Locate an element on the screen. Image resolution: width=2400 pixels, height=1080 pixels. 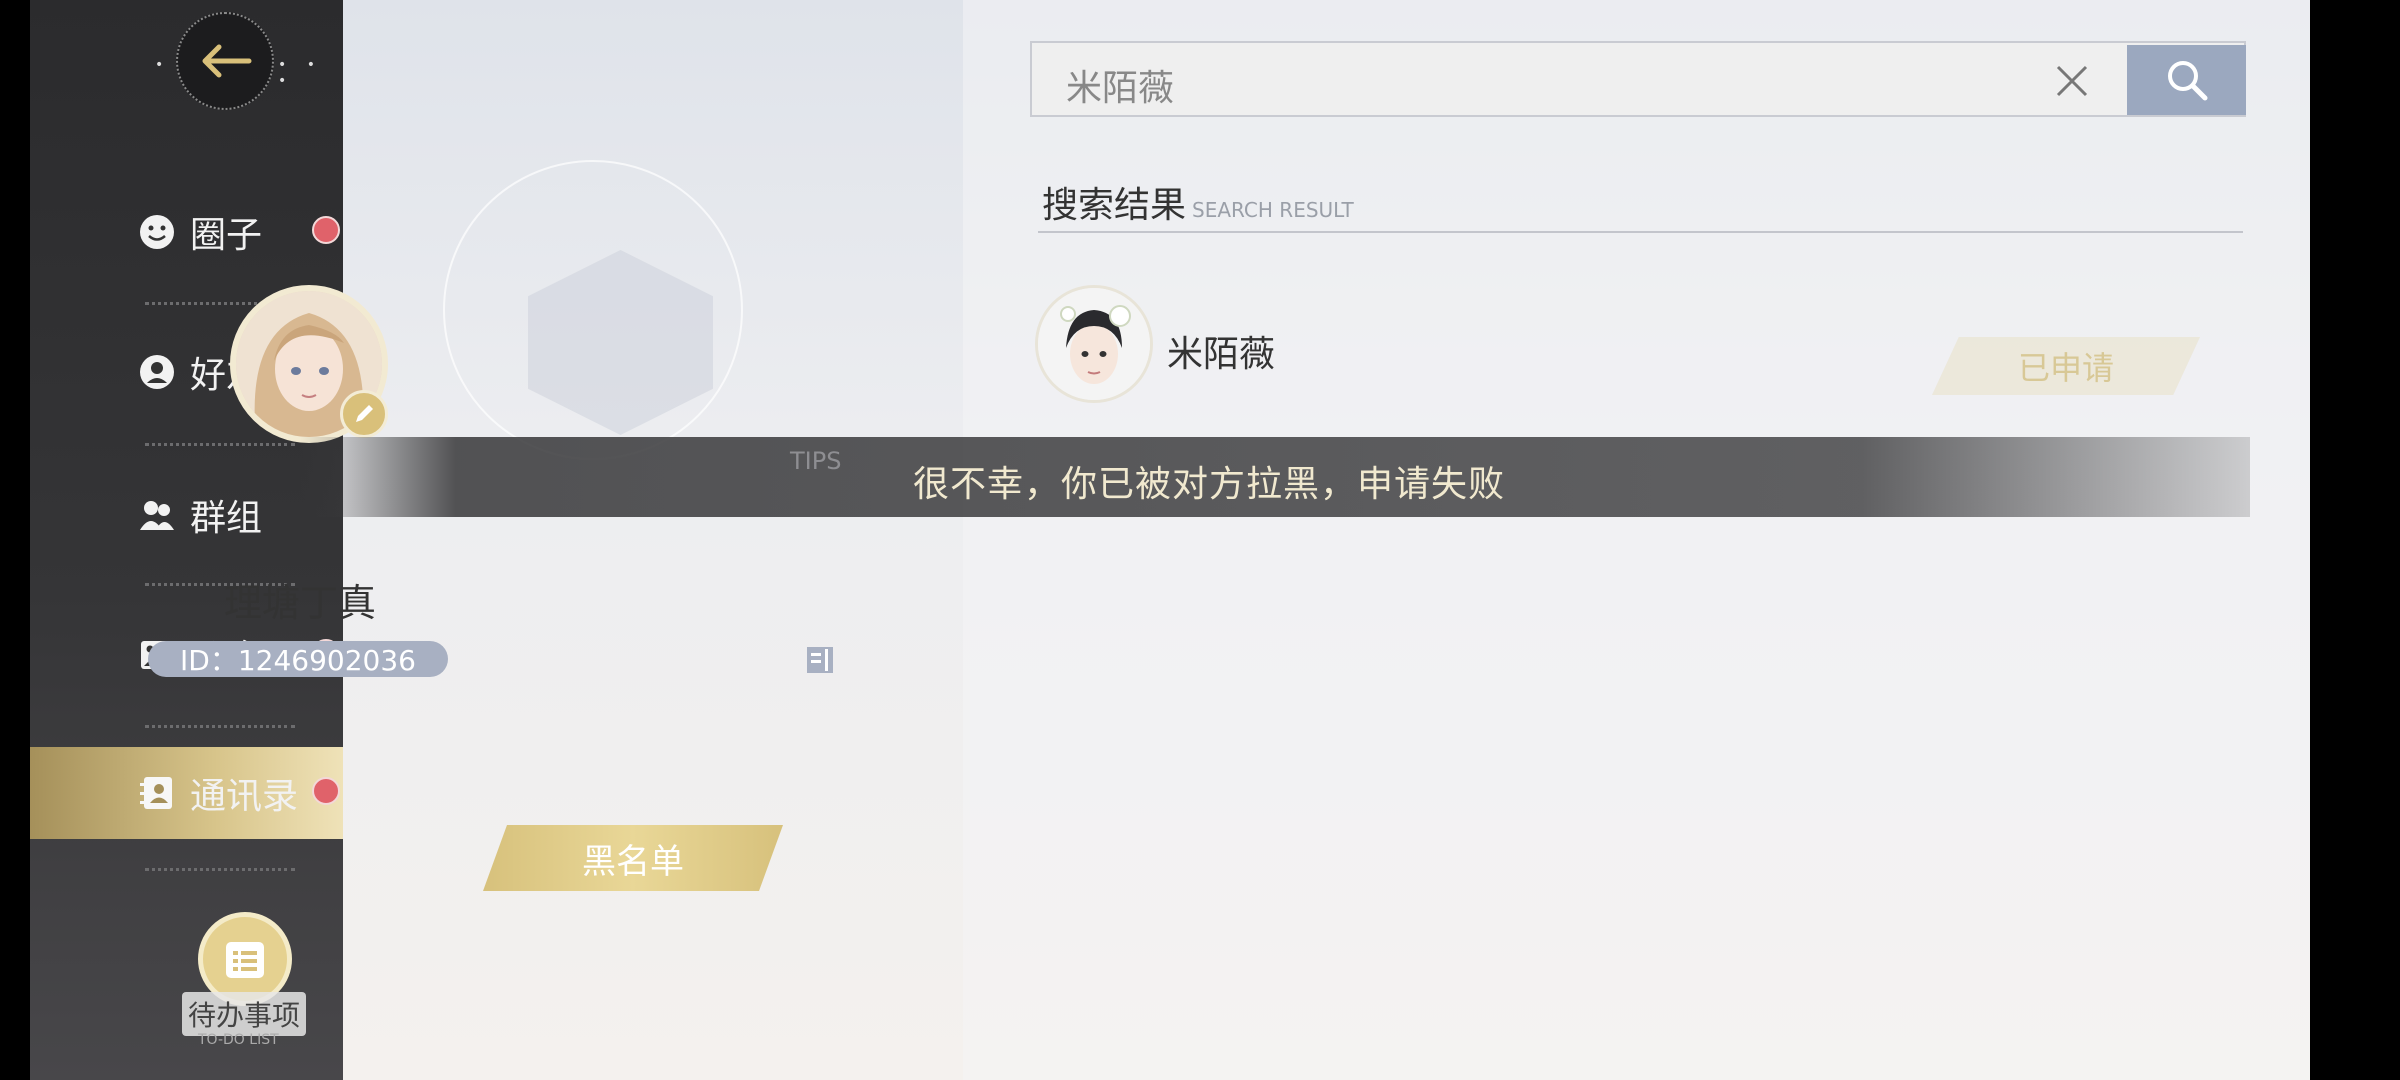
contacts-icon is located at coordinates (157, 793).